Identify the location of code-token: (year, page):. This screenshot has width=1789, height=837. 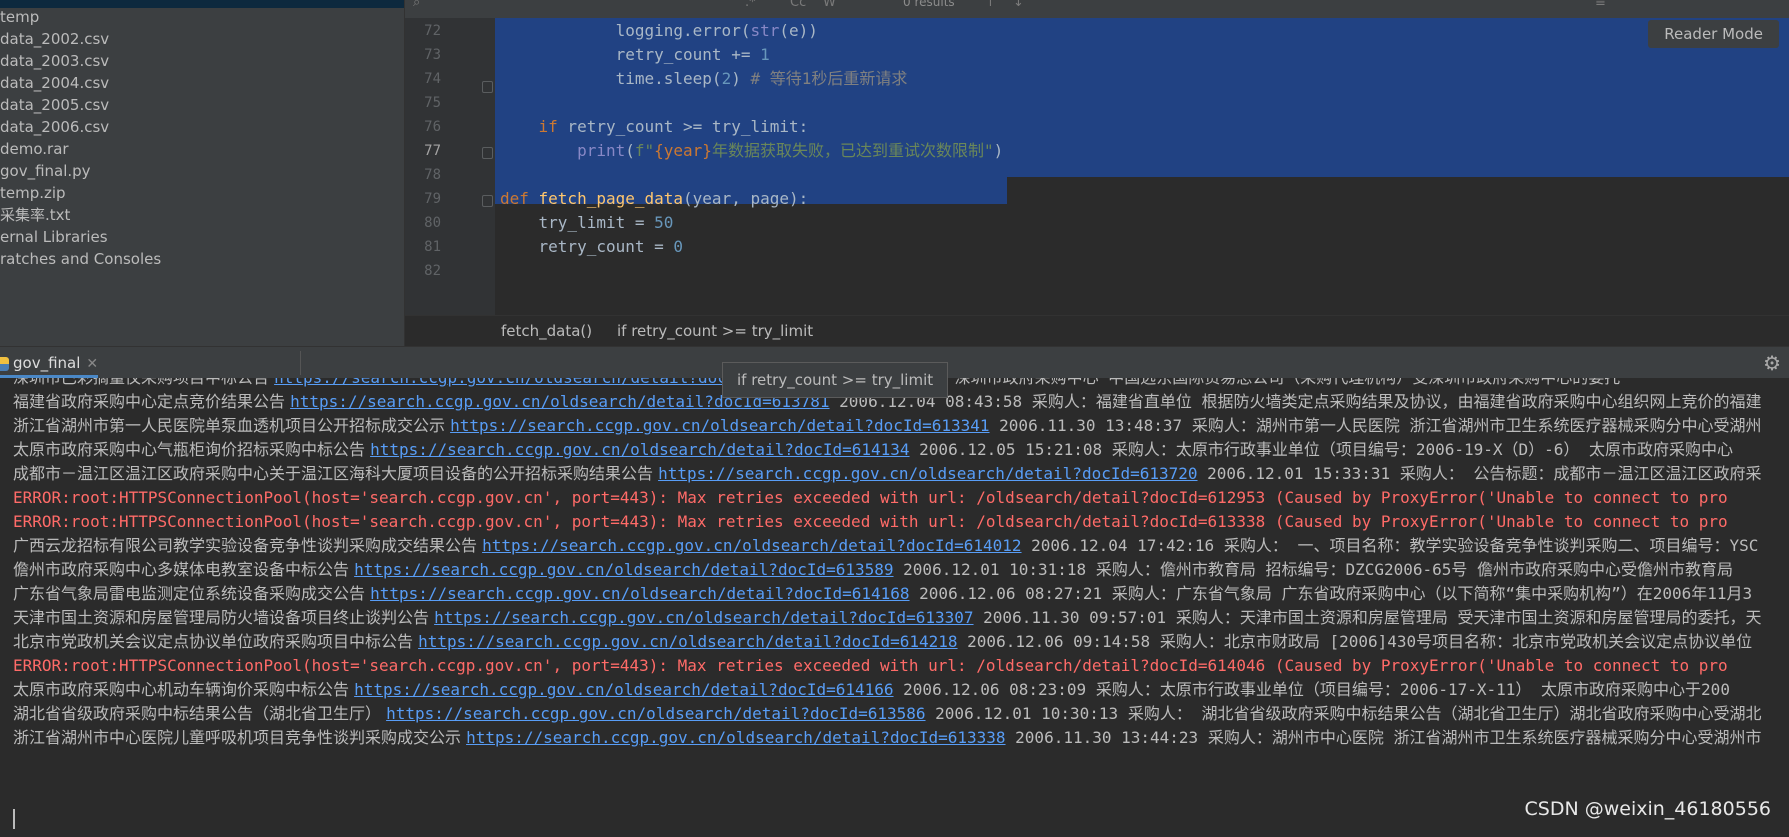
(746, 198).